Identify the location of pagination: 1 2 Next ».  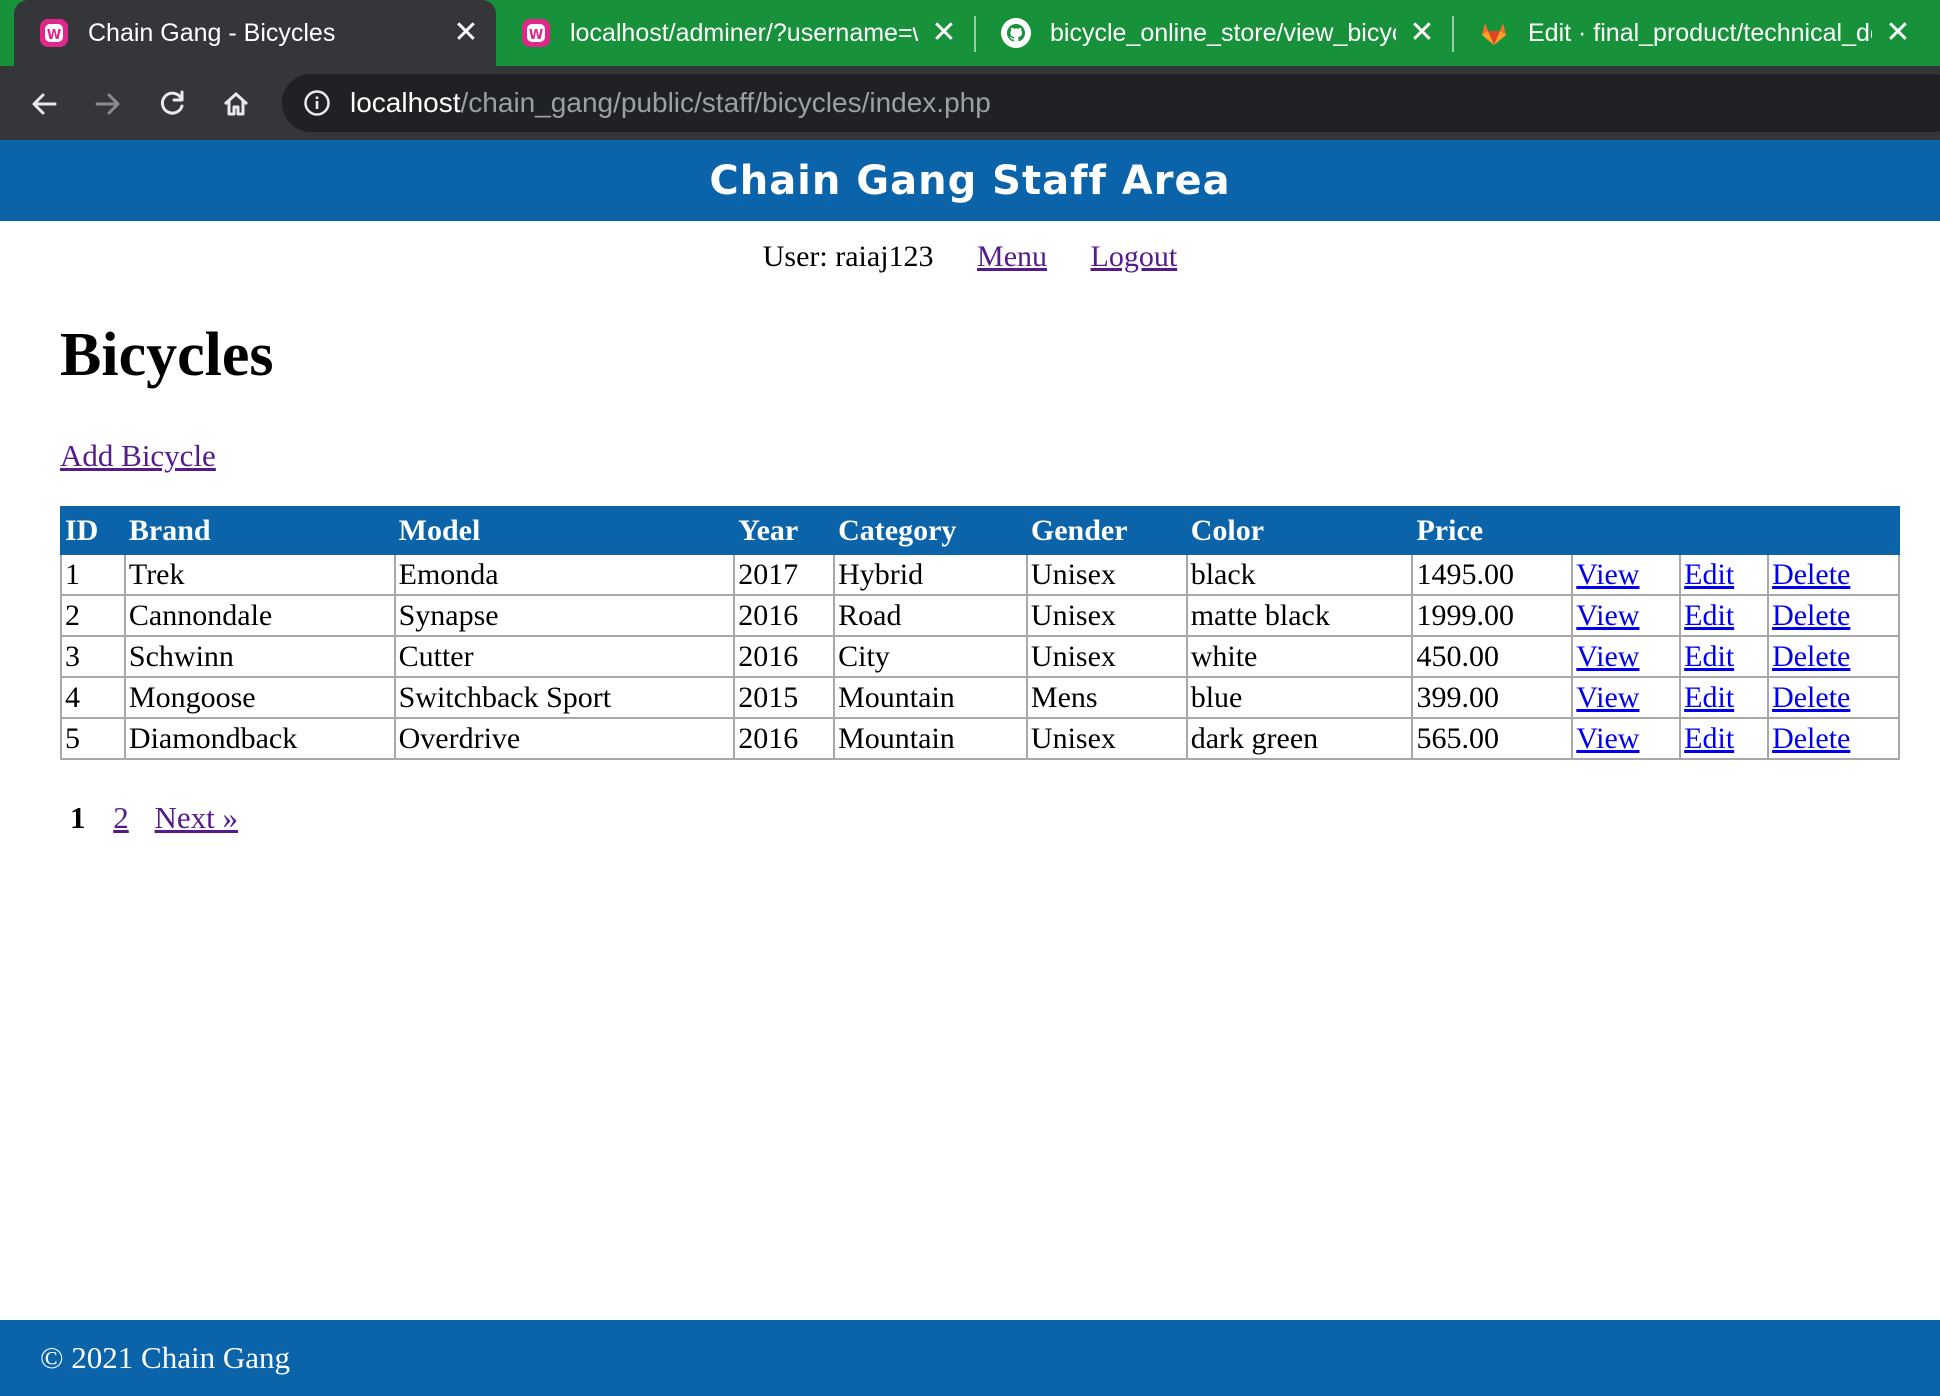
(163, 818).